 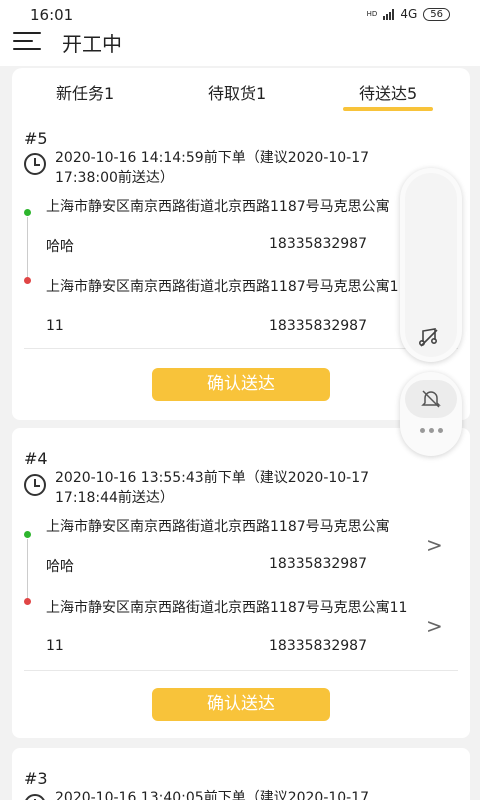 What do you see at coordinates (431, 265) in the screenshot?
I see `floating-panel` at bounding box center [431, 265].